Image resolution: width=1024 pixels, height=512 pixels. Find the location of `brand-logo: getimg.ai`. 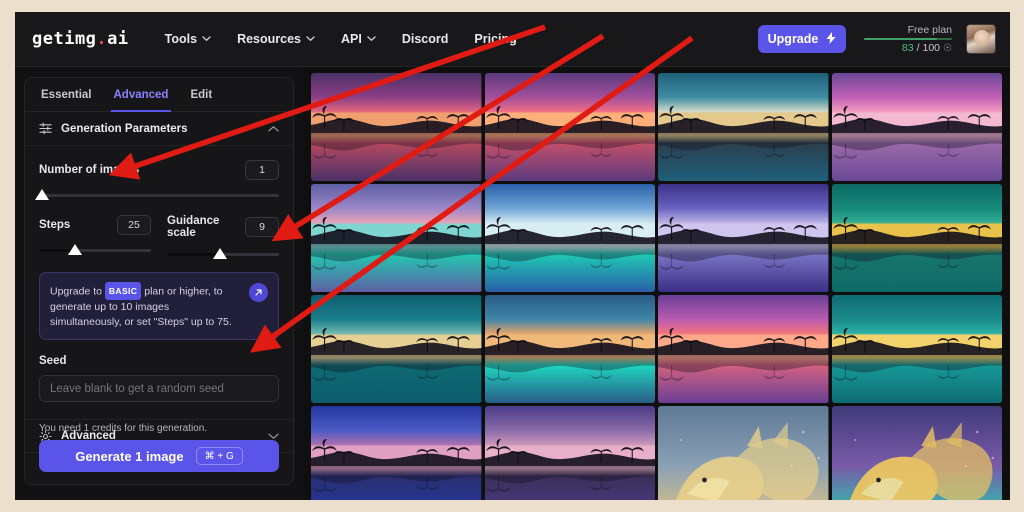

brand-logo: getimg.ai is located at coordinates (80, 39).